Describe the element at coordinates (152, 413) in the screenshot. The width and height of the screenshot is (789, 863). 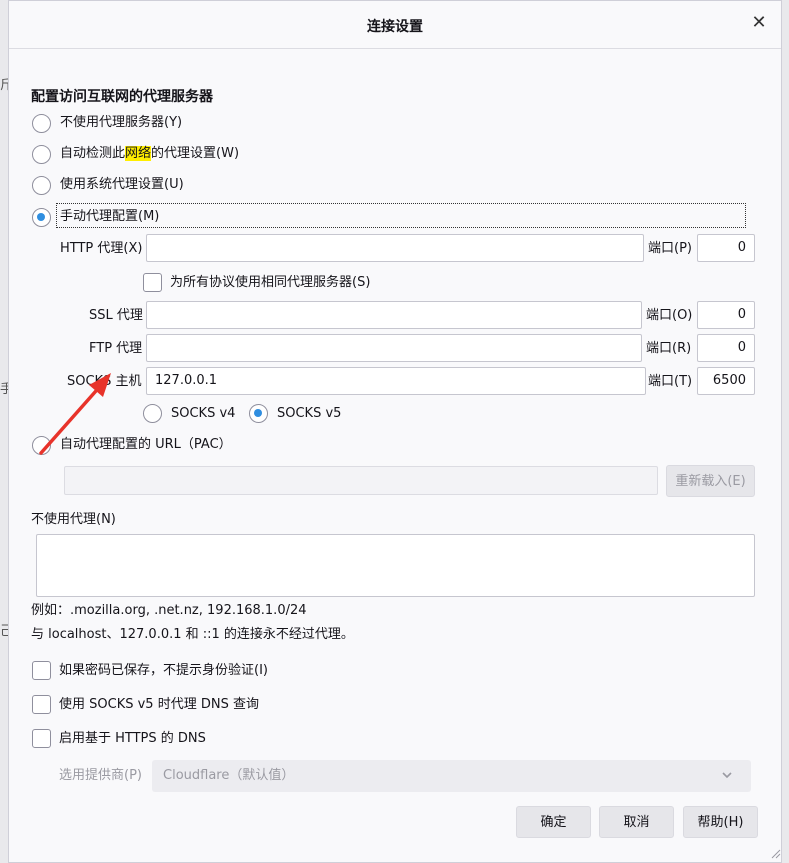
I see `radio-socks-v4` at that location.